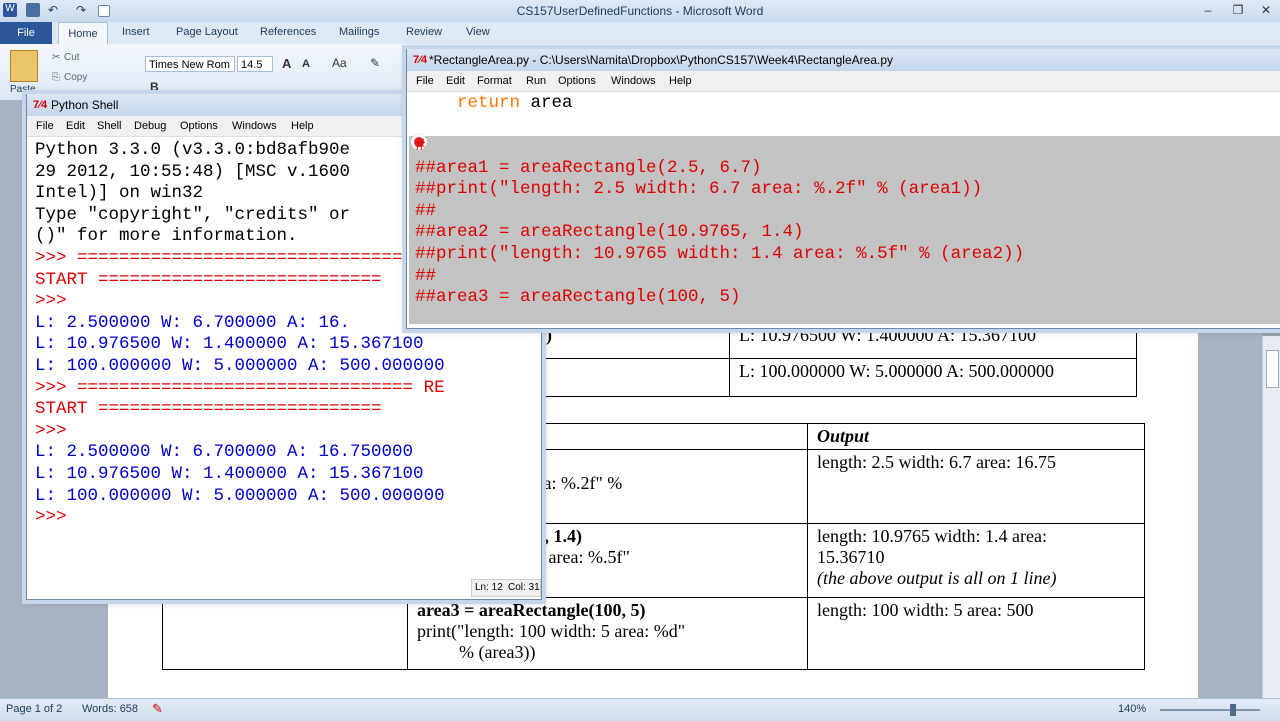 The width and height of the screenshot is (1280, 721). I want to click on editor-menu-help: Help, so click(680, 81).